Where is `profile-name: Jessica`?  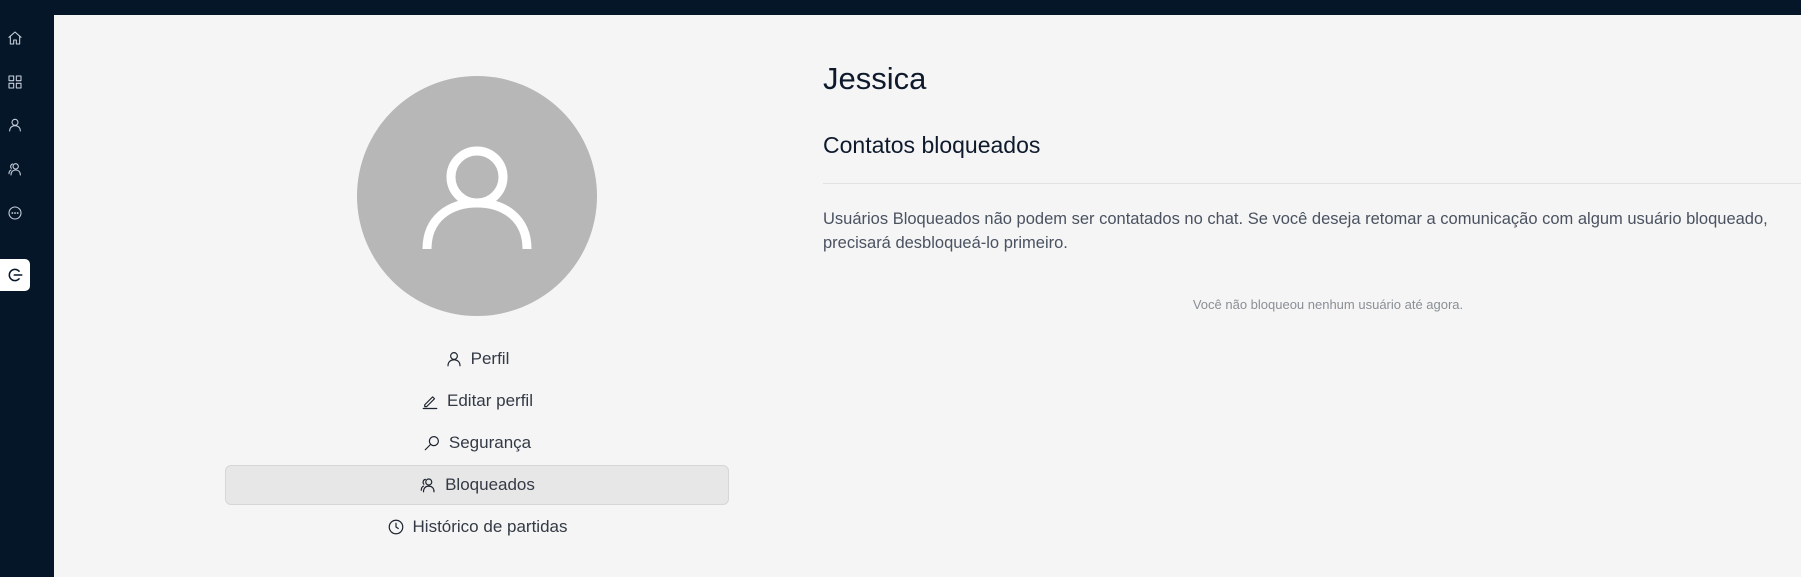
profile-name: Jessica is located at coordinates (875, 78).